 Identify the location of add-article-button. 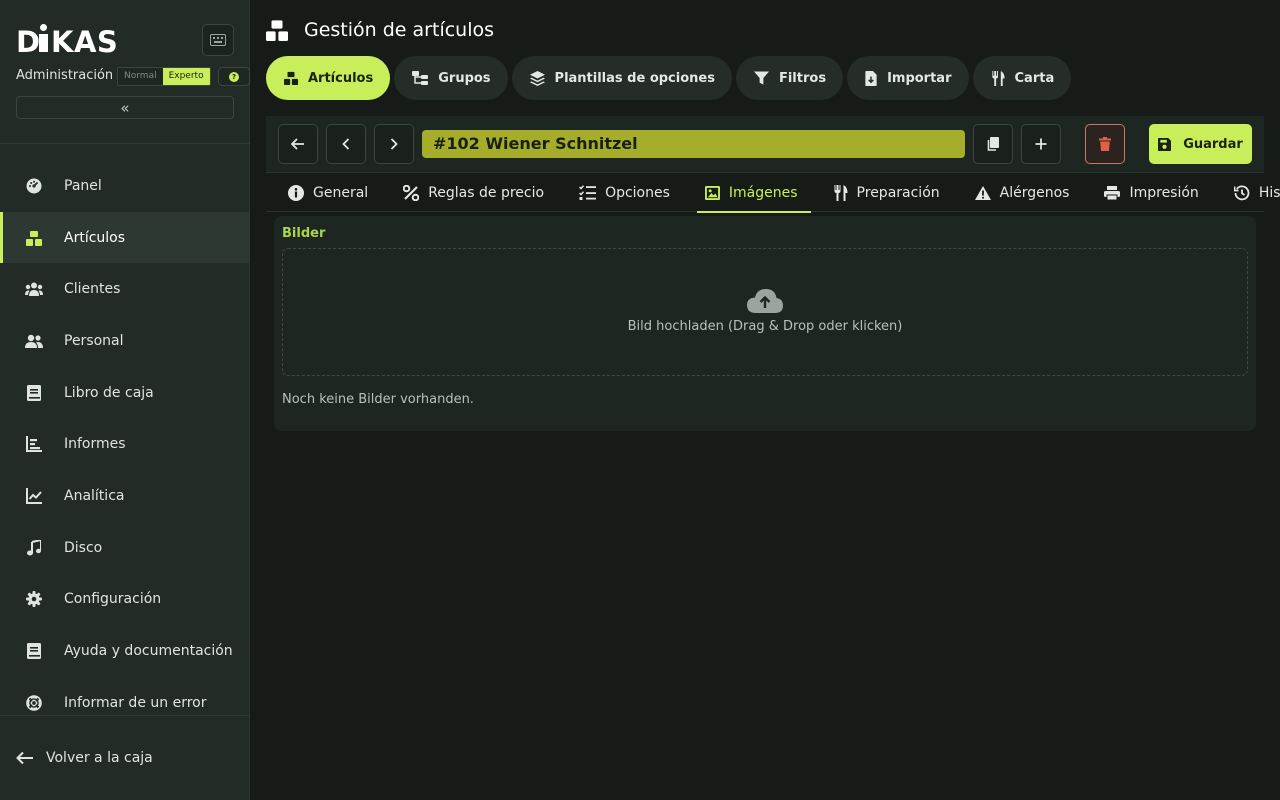
(1041, 144).